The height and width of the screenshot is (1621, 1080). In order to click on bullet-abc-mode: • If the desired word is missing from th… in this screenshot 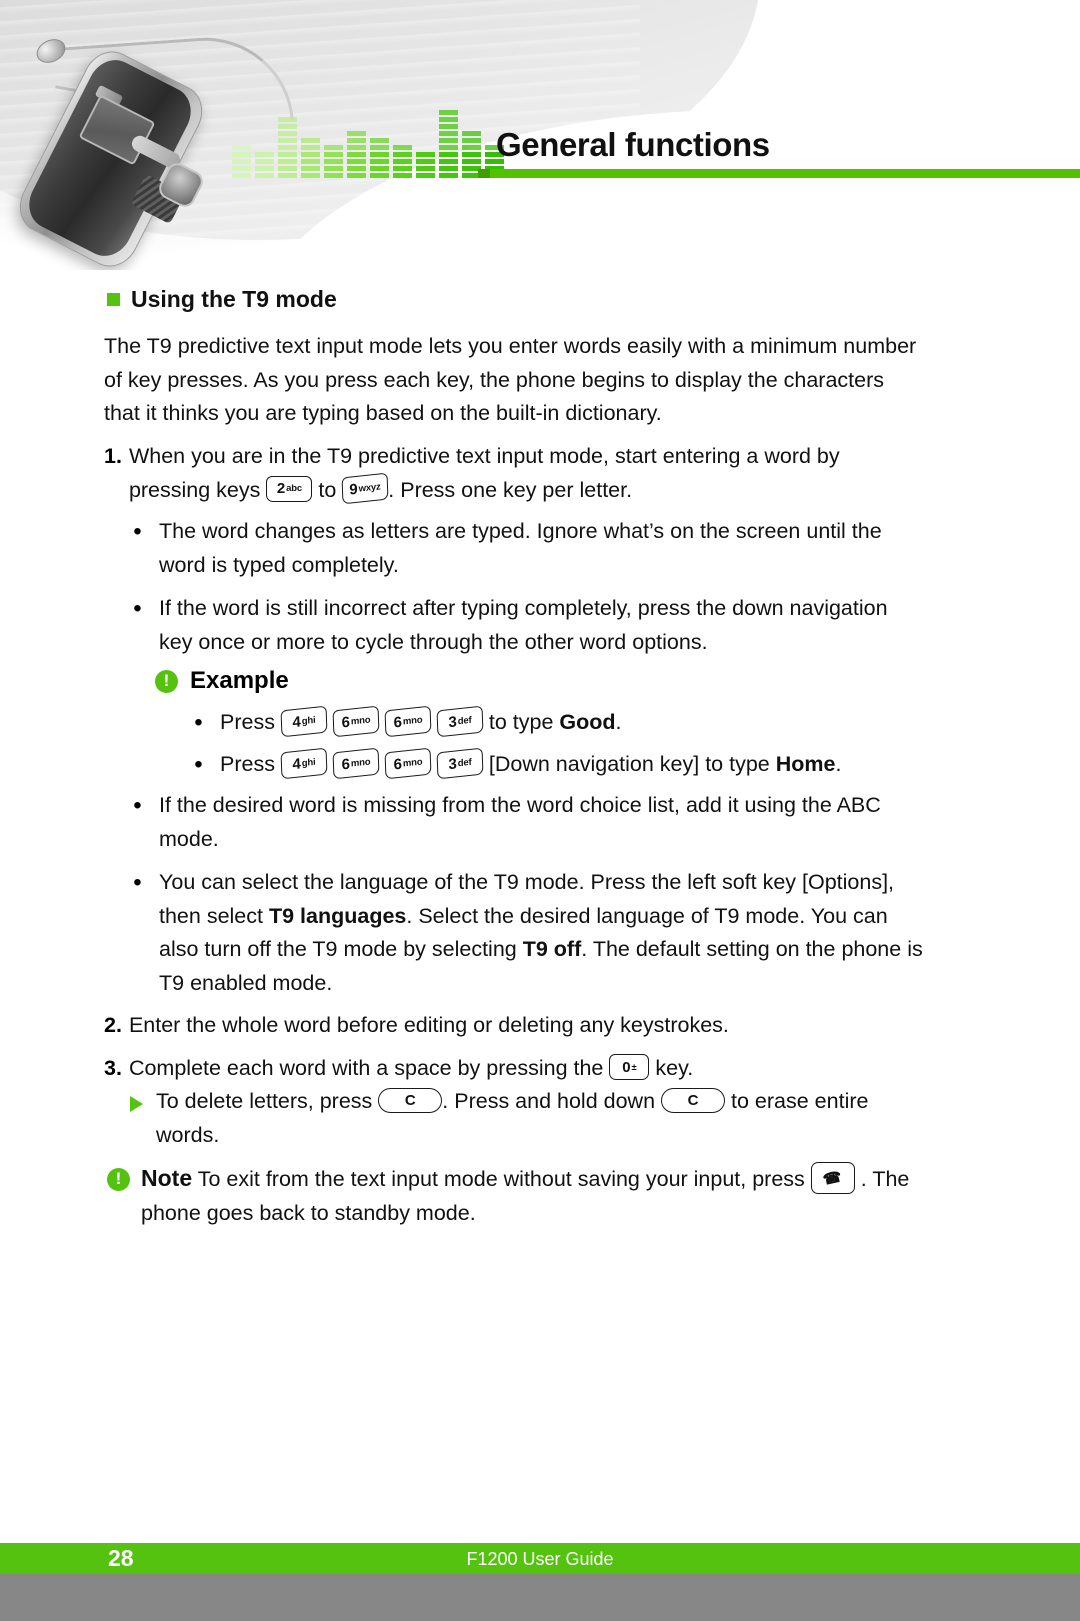, I will do `click(519, 822)`.